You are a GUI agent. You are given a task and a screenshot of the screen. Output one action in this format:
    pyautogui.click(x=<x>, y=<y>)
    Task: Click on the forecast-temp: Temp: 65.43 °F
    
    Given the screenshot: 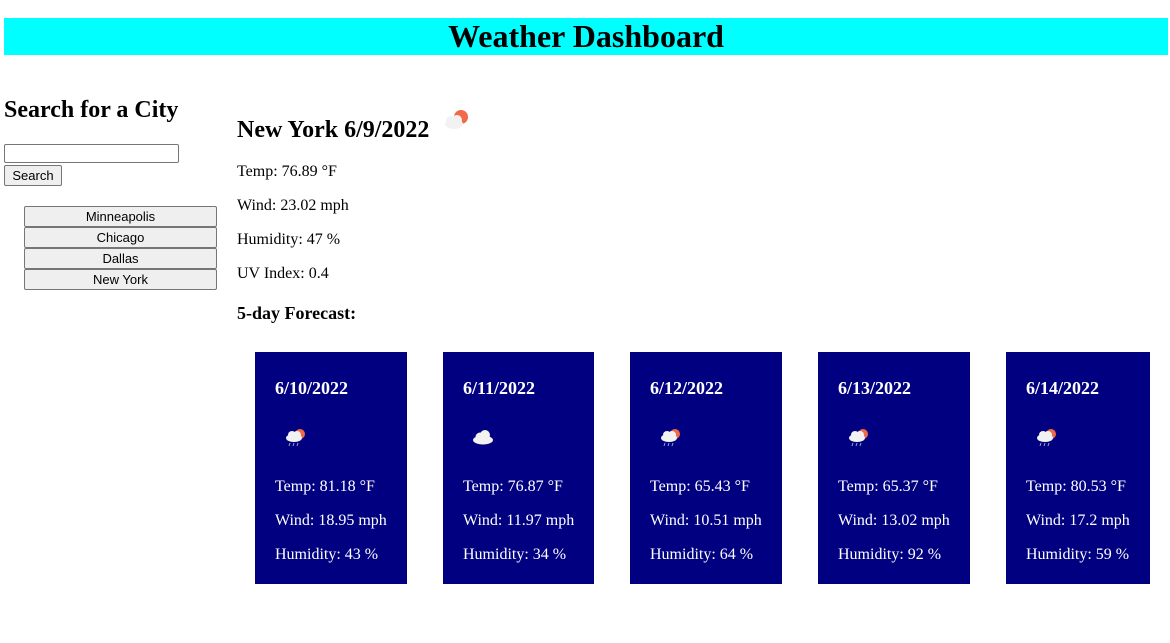 What is the action you would take?
    pyautogui.click(x=700, y=486)
    